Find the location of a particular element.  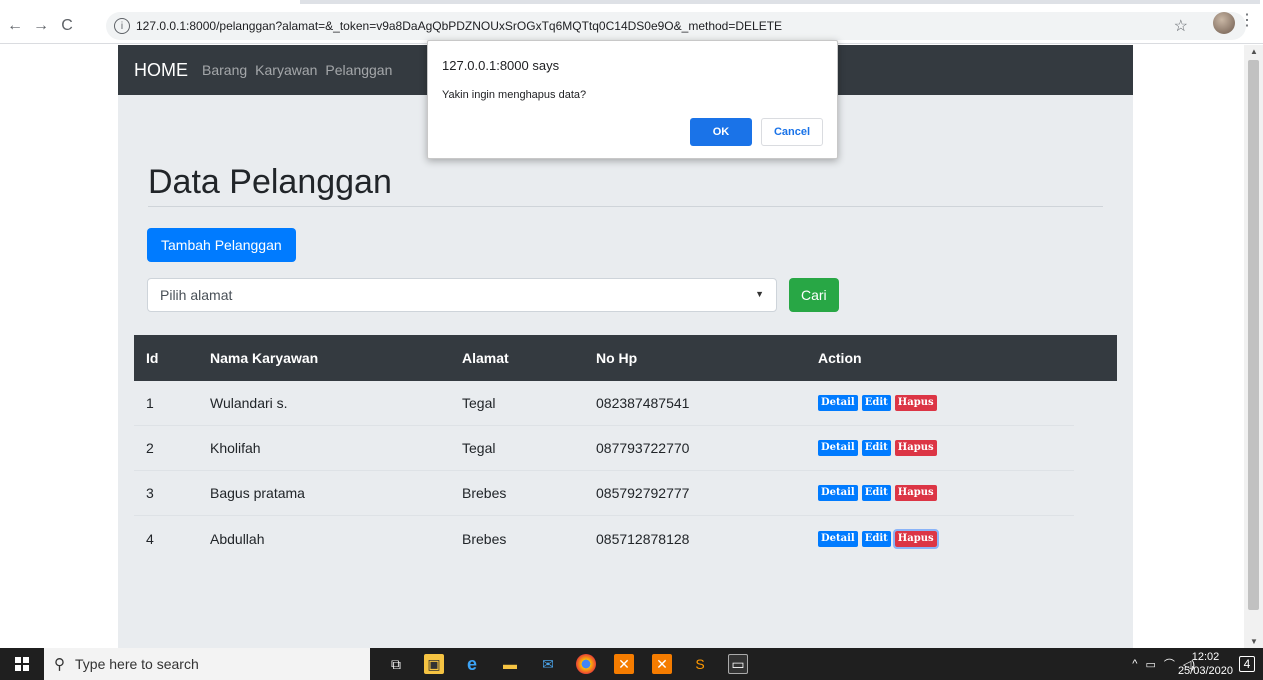

taskbar-search-placeholder: Type here to search is located at coordinates (137, 664).